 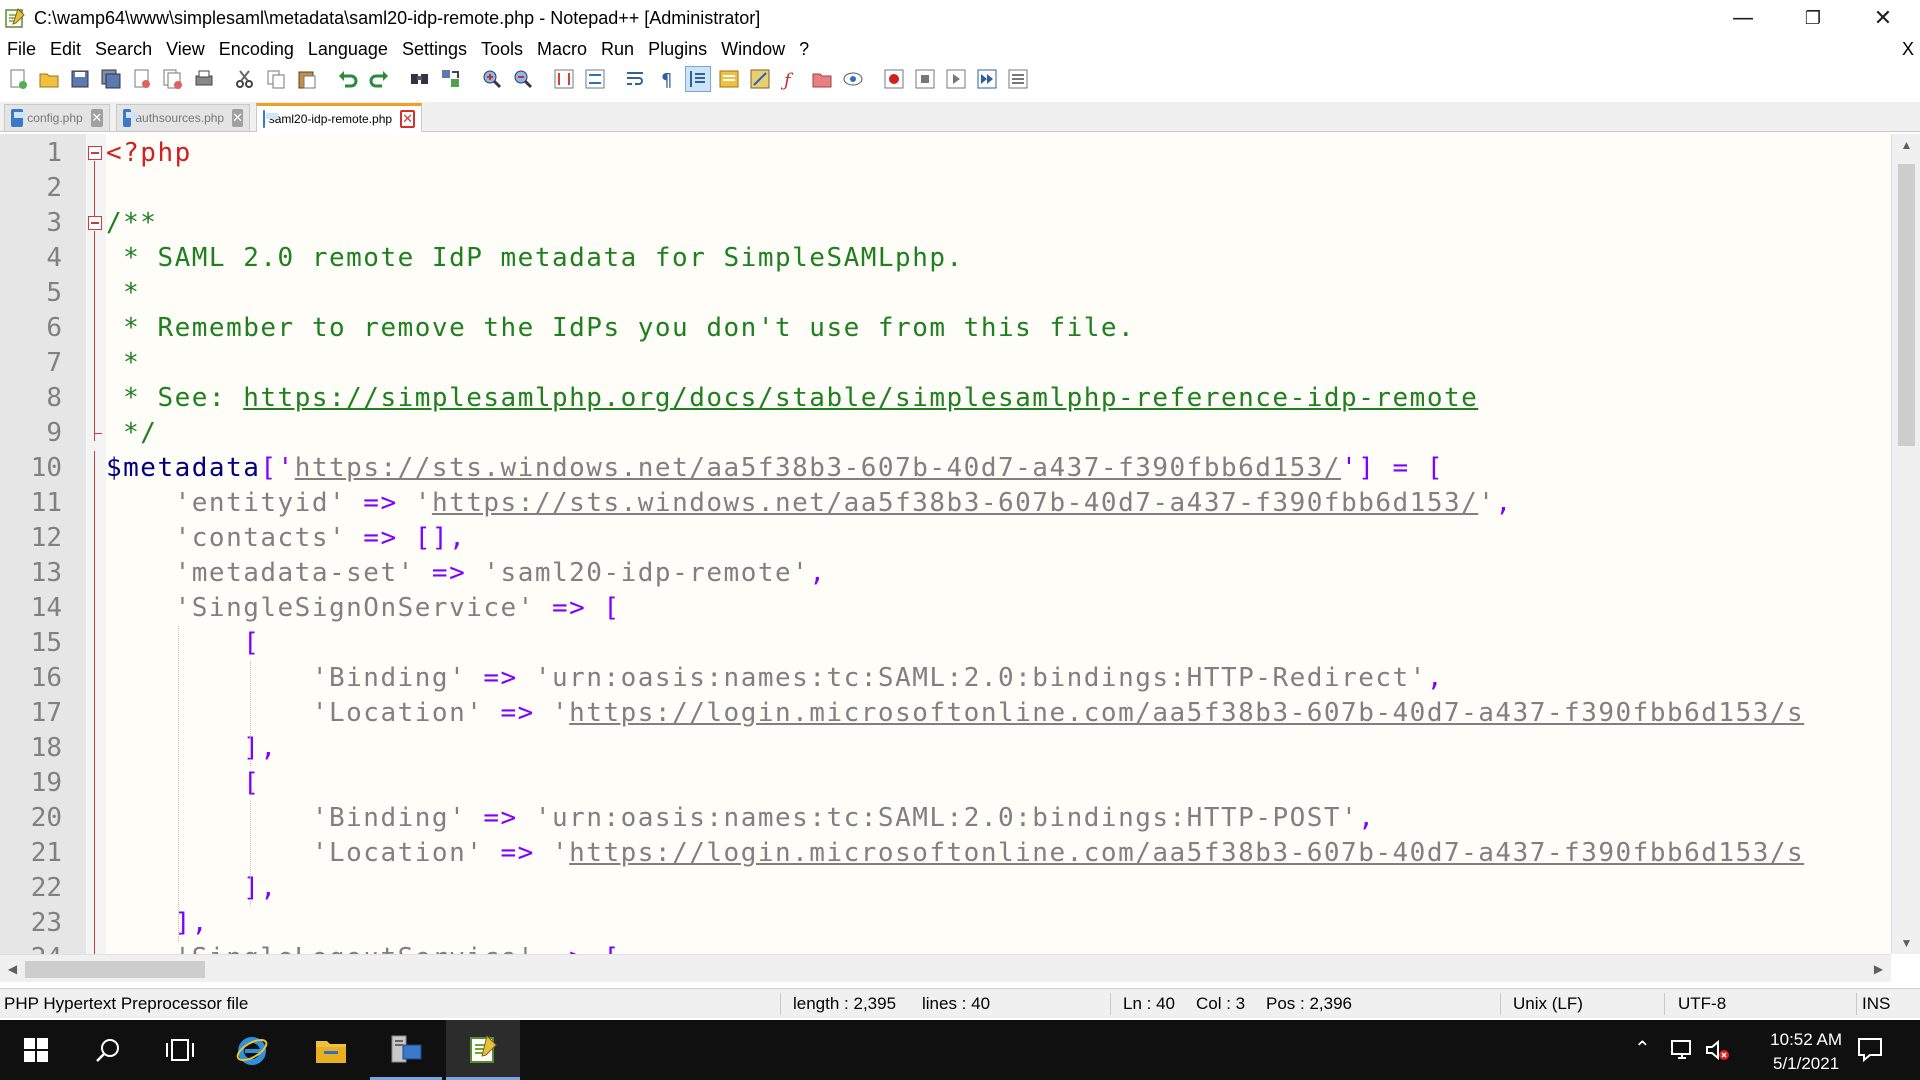 What do you see at coordinates (256, 49) in the screenshot?
I see `menu-encoding: Encoding` at bounding box center [256, 49].